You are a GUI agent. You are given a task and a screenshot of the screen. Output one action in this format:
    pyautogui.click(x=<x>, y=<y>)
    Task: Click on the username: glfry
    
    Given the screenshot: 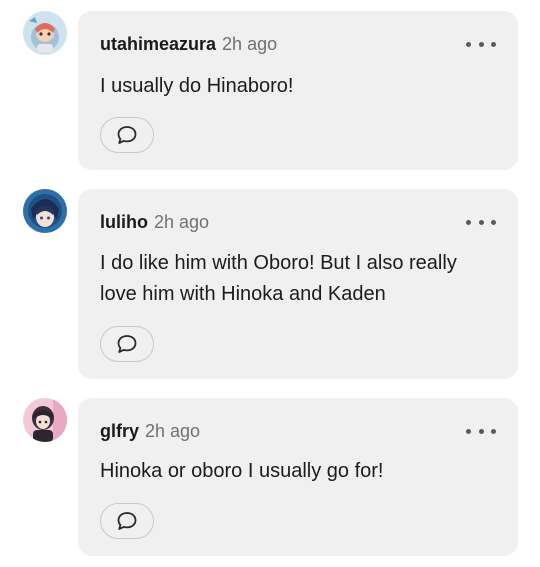 What is the action you would take?
    pyautogui.click(x=119, y=431)
    